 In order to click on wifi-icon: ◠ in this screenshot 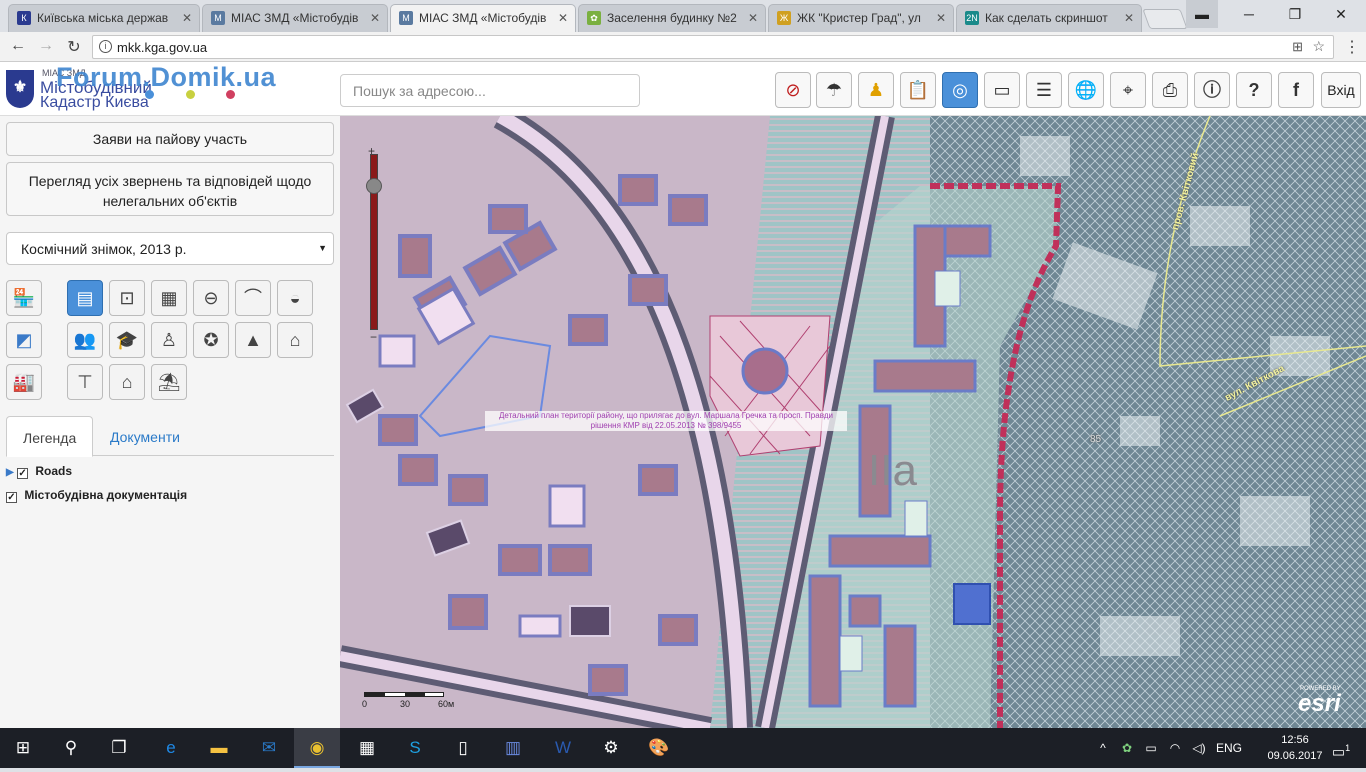, I will do `click(1175, 748)`.